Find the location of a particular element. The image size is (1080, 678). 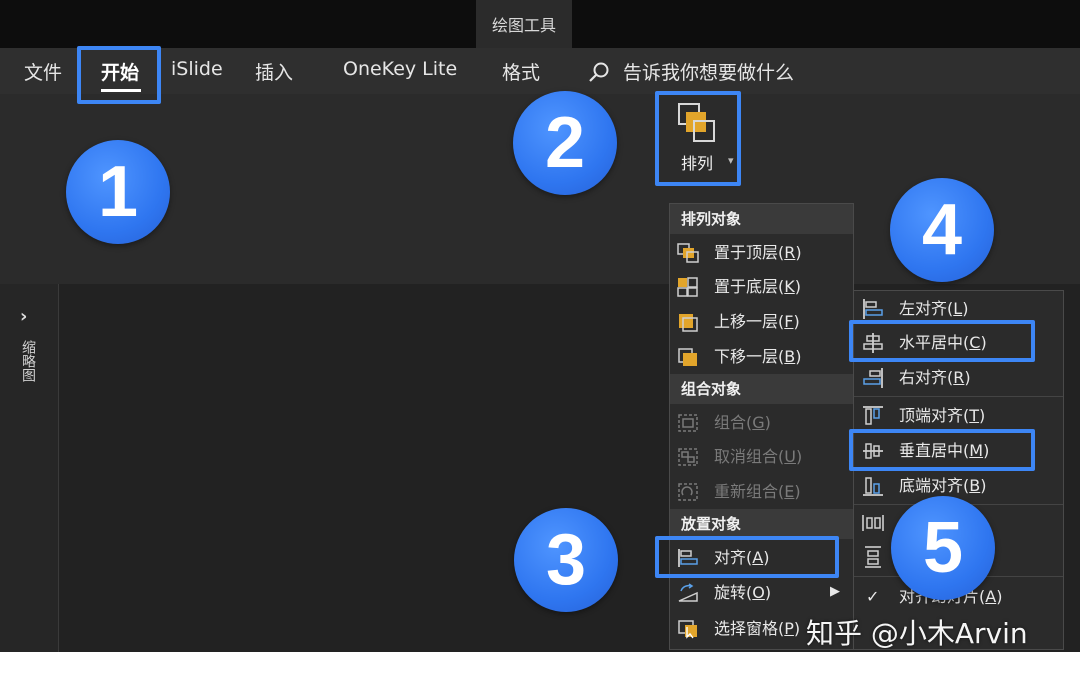

tab-onekey-lite: OneKey Lite is located at coordinates (400, 69).